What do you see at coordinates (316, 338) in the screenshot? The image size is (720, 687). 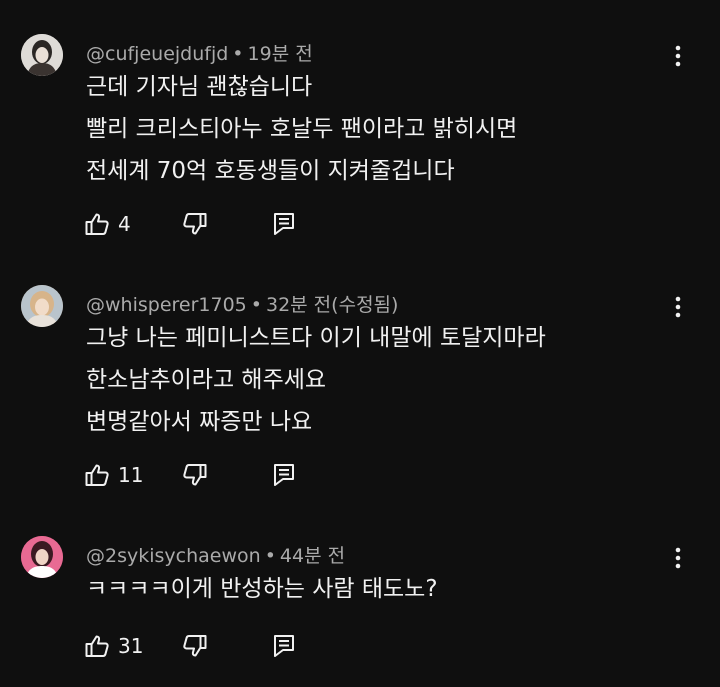 I see `comment-line: 그냥 나는 페미니스트다 이기 내말에 토달지마라` at bounding box center [316, 338].